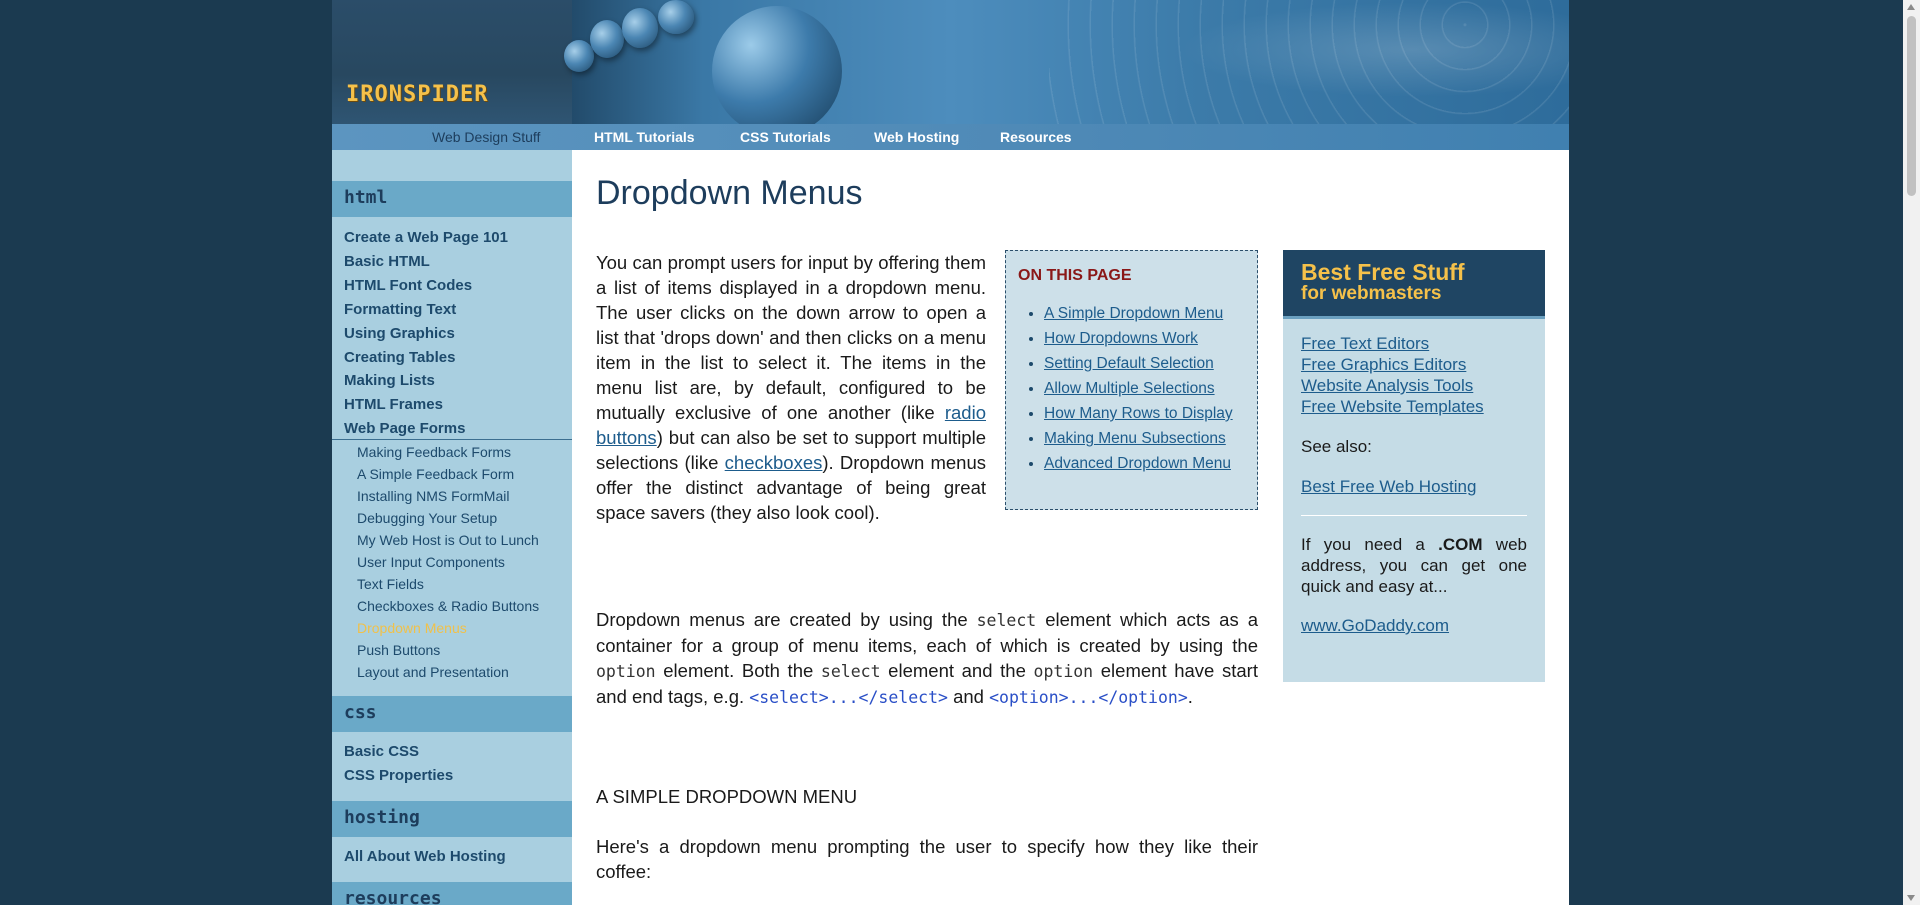 This screenshot has height=905, width=1920. Describe the element at coordinates (1370, 544) in the screenshot. I see `promo-text: If you need a` at that location.